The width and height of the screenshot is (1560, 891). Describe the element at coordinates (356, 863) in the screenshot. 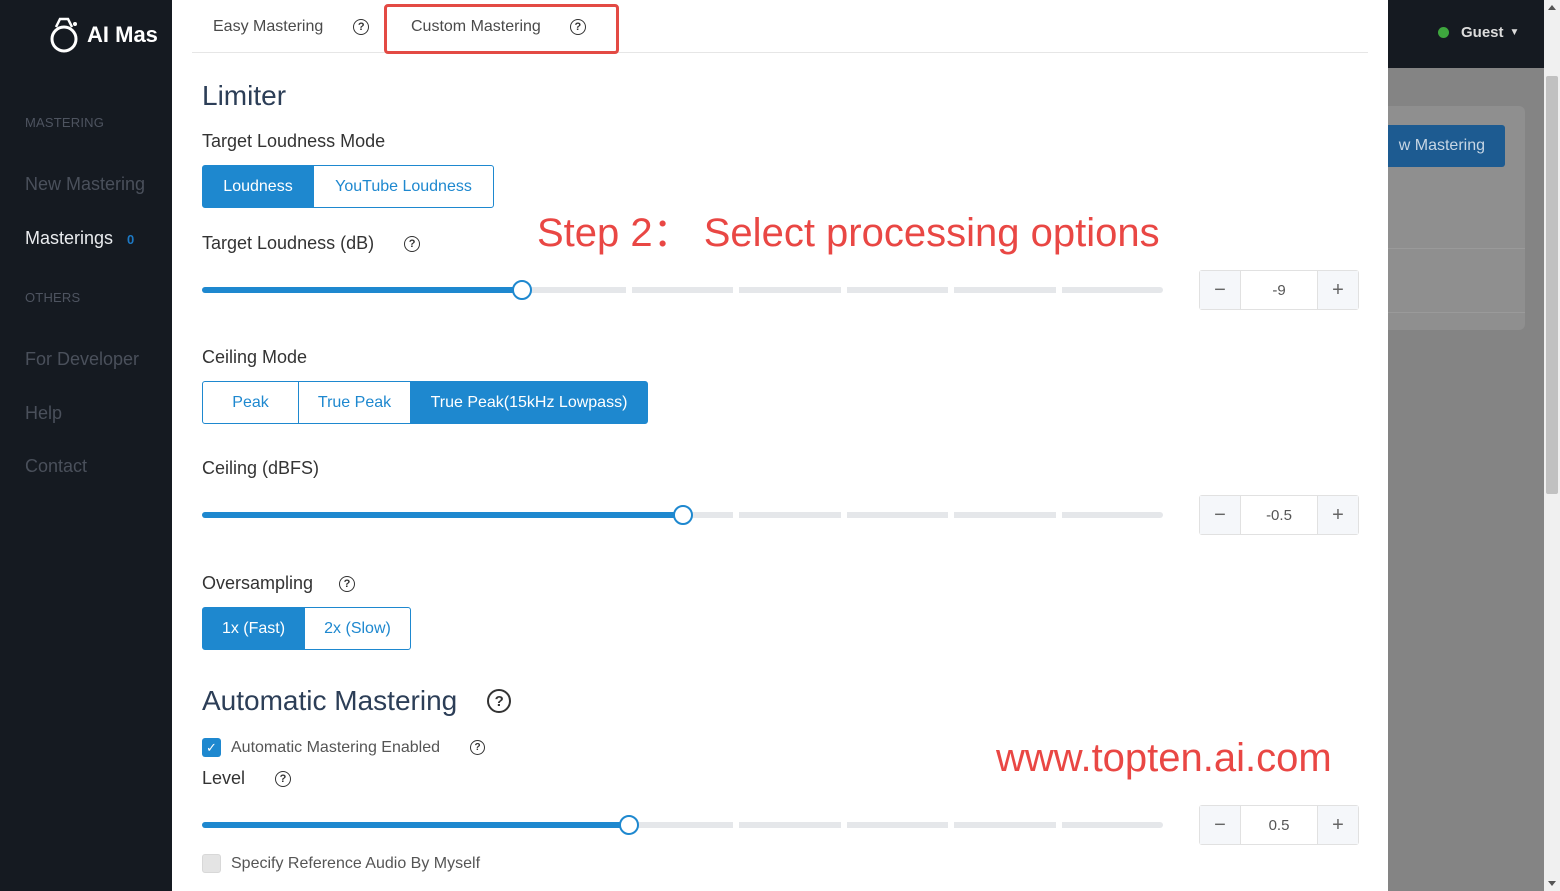

I see `reference-audio-label: Specify Reference Audio By Myself` at that location.